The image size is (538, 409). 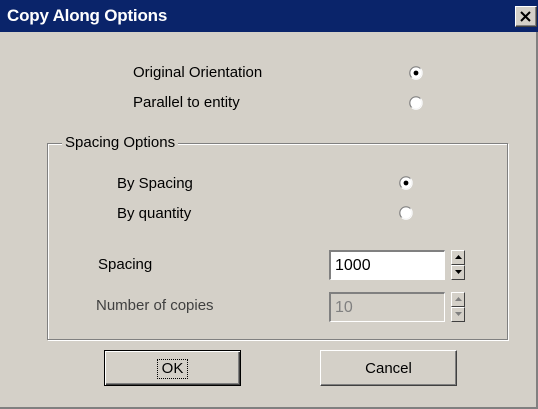 I want to click on ok-button-label: OK, so click(x=172, y=369).